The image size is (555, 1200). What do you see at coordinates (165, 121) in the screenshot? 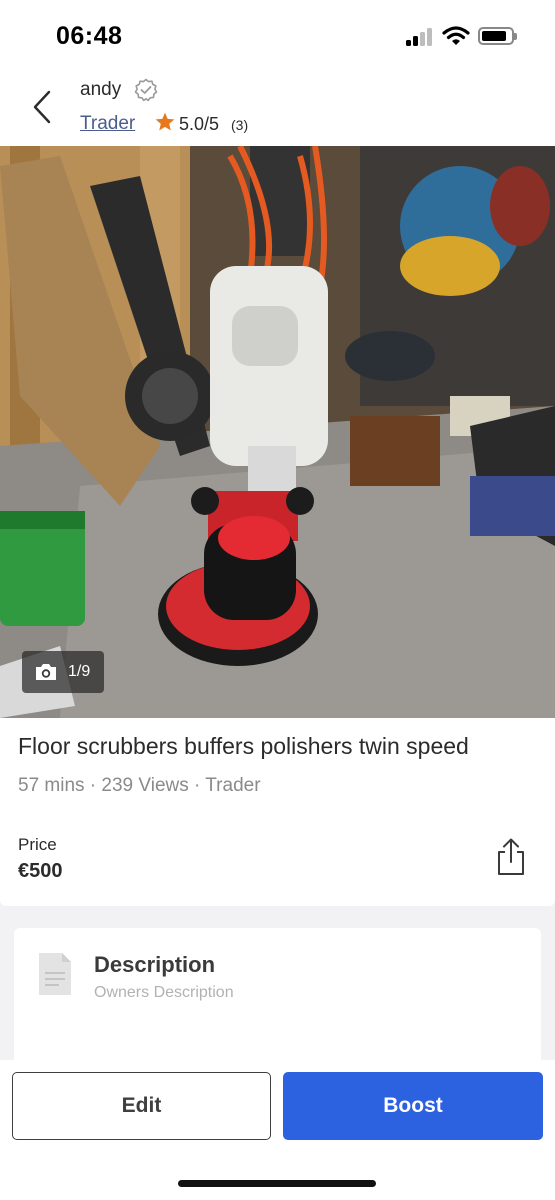
I see `star-icon` at bounding box center [165, 121].